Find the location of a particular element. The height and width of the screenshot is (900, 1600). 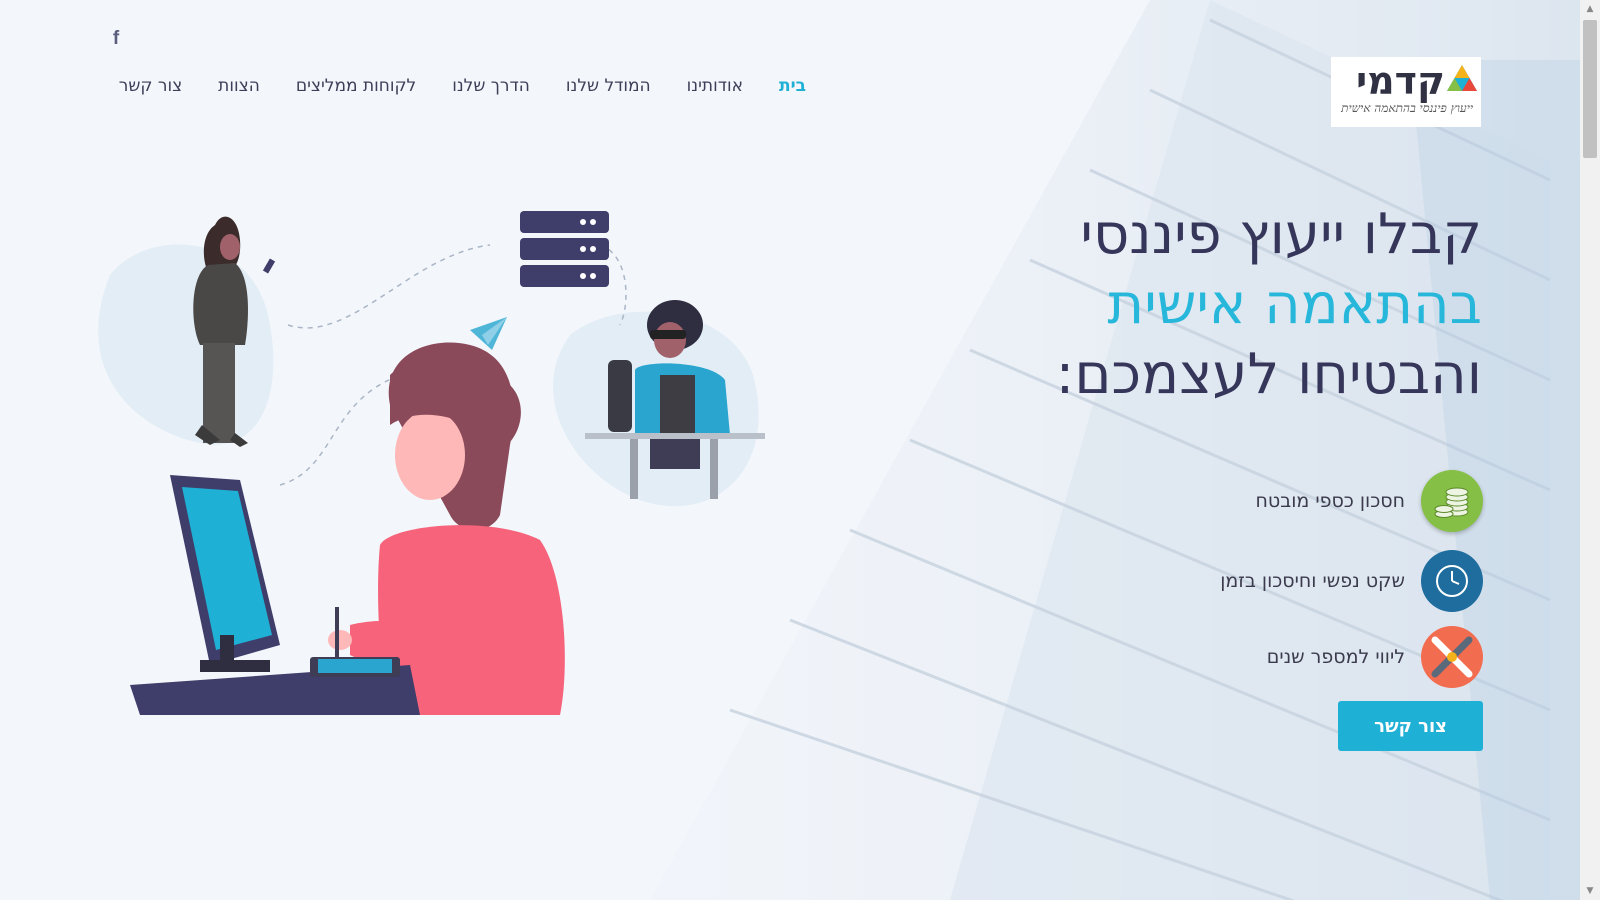

nav-item-home: בית is located at coordinates (792, 86).